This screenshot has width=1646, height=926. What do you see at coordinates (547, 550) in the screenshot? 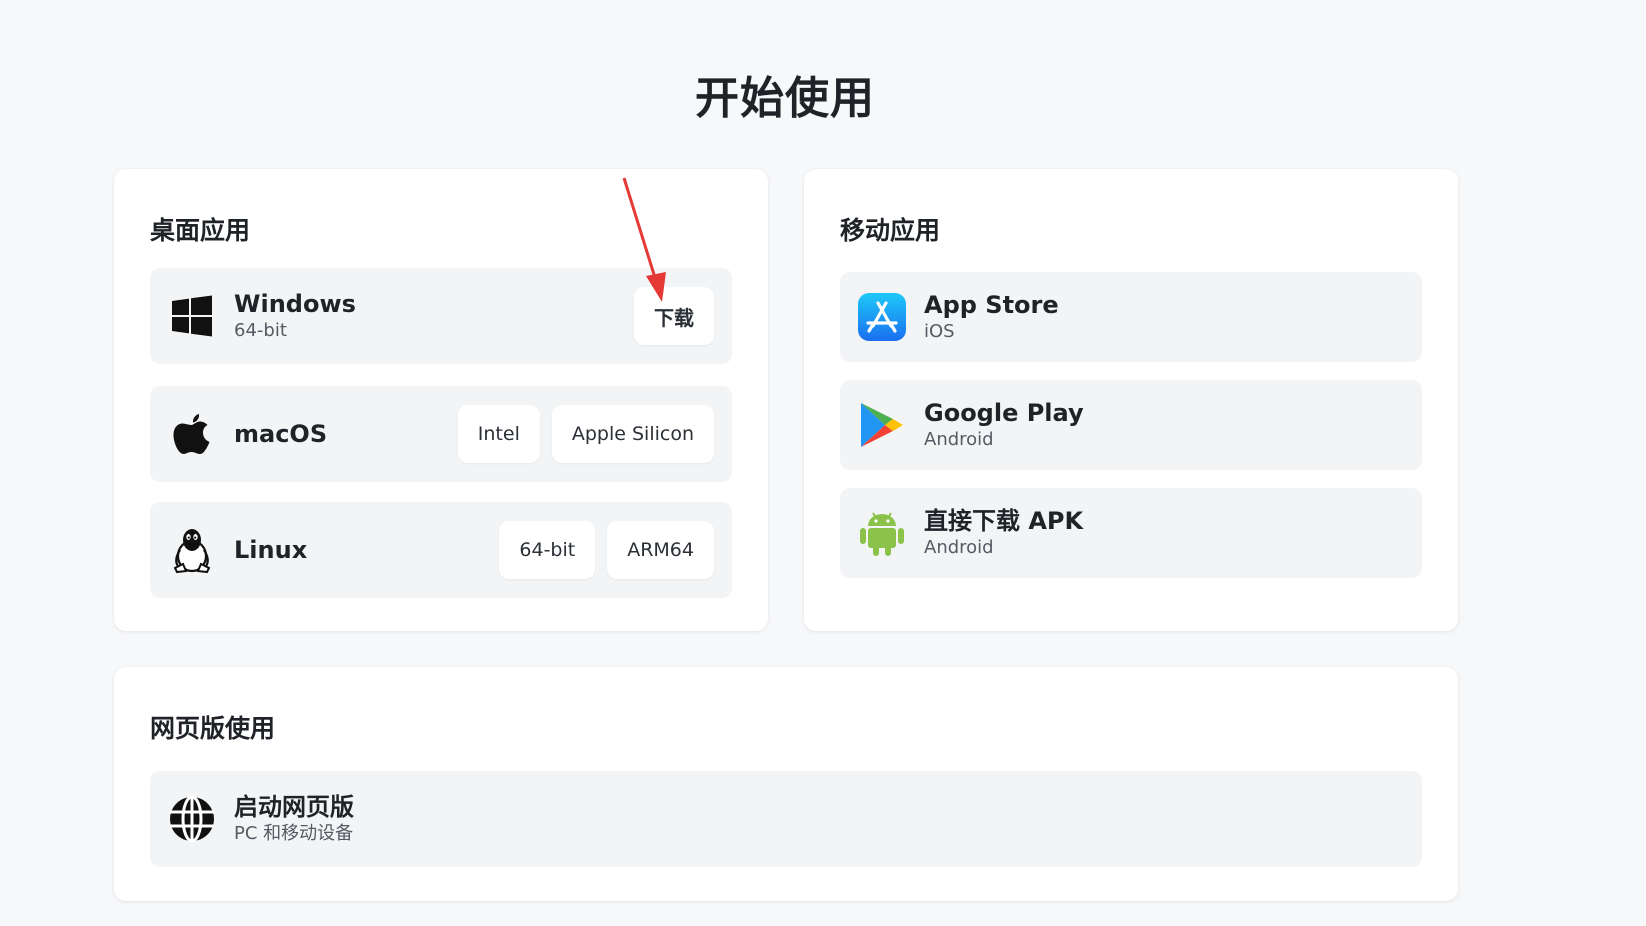
I see `linux-64bit-button: 64-bit` at bounding box center [547, 550].